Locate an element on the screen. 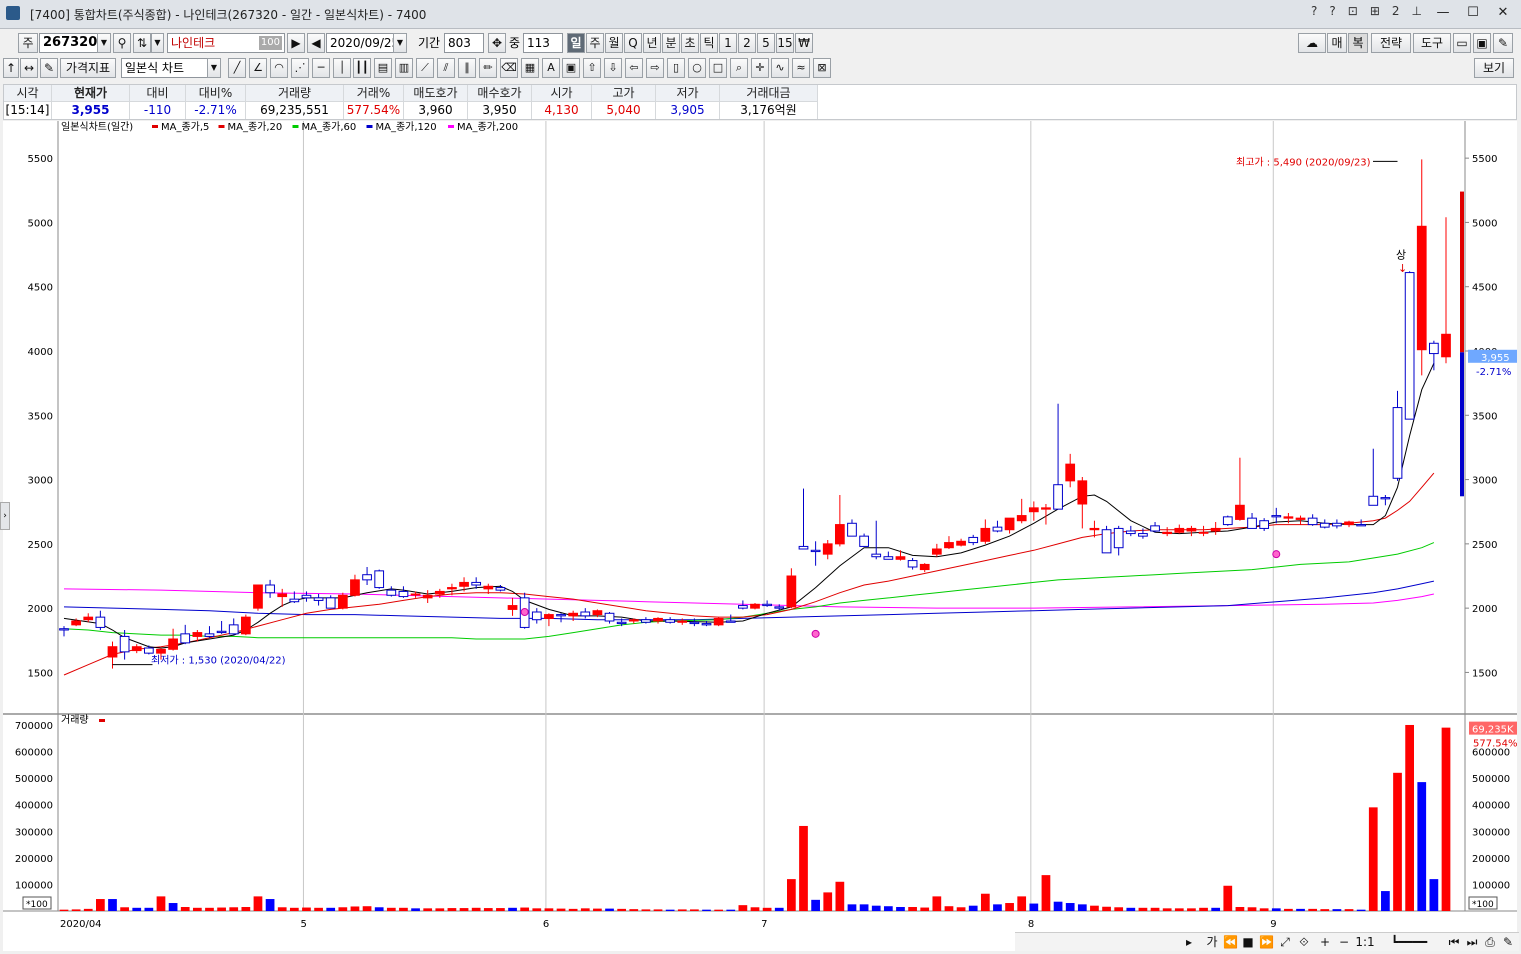 This screenshot has width=1521, height=954. parallel-icon: ∥ is located at coordinates (467, 68).